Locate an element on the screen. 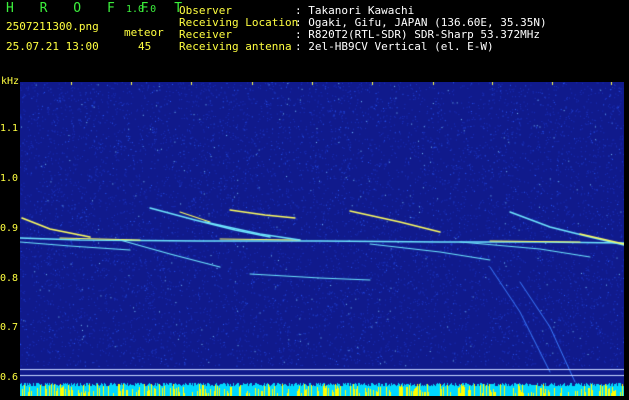  y-tick-label: 0.7 is located at coordinates (9, 327).